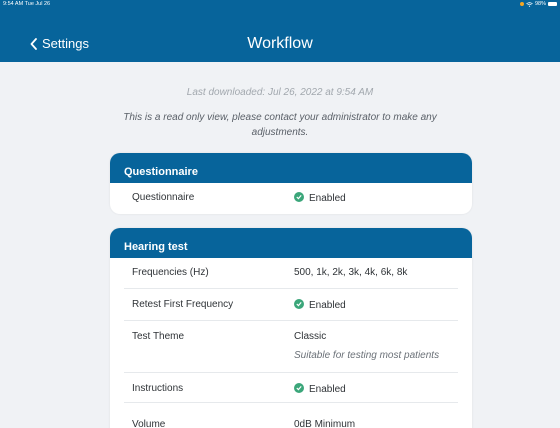  What do you see at coordinates (521, 4) in the screenshot?
I see `recording-dot-icon` at bounding box center [521, 4].